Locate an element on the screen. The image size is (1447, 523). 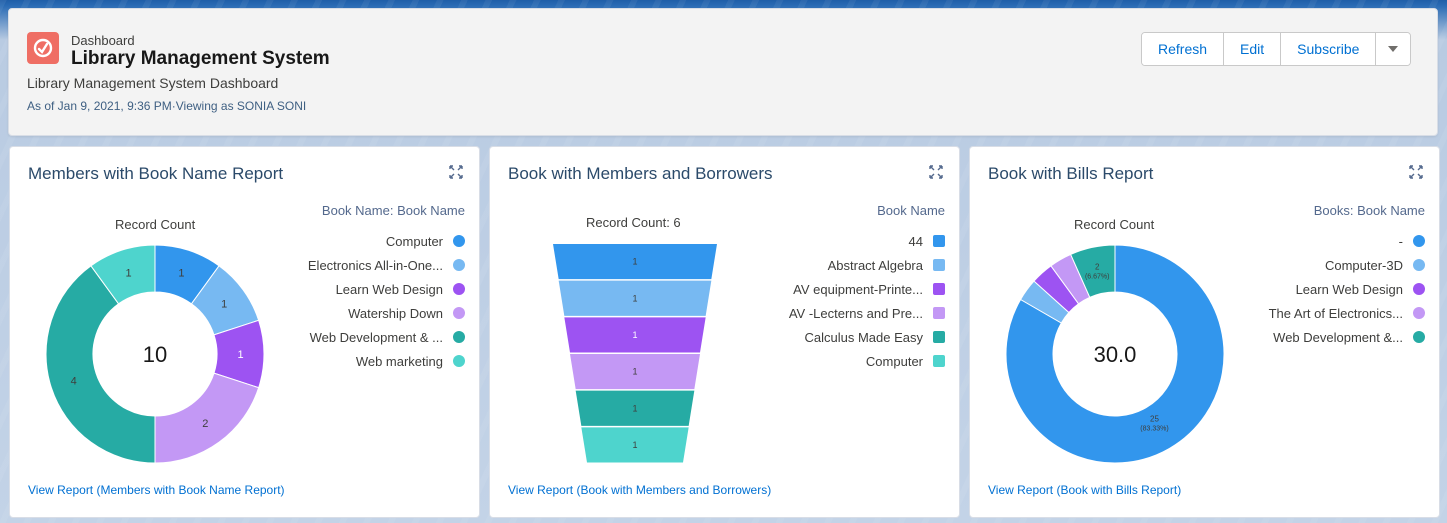
donut-center-value: 30.0 is located at coordinates (1115, 354).